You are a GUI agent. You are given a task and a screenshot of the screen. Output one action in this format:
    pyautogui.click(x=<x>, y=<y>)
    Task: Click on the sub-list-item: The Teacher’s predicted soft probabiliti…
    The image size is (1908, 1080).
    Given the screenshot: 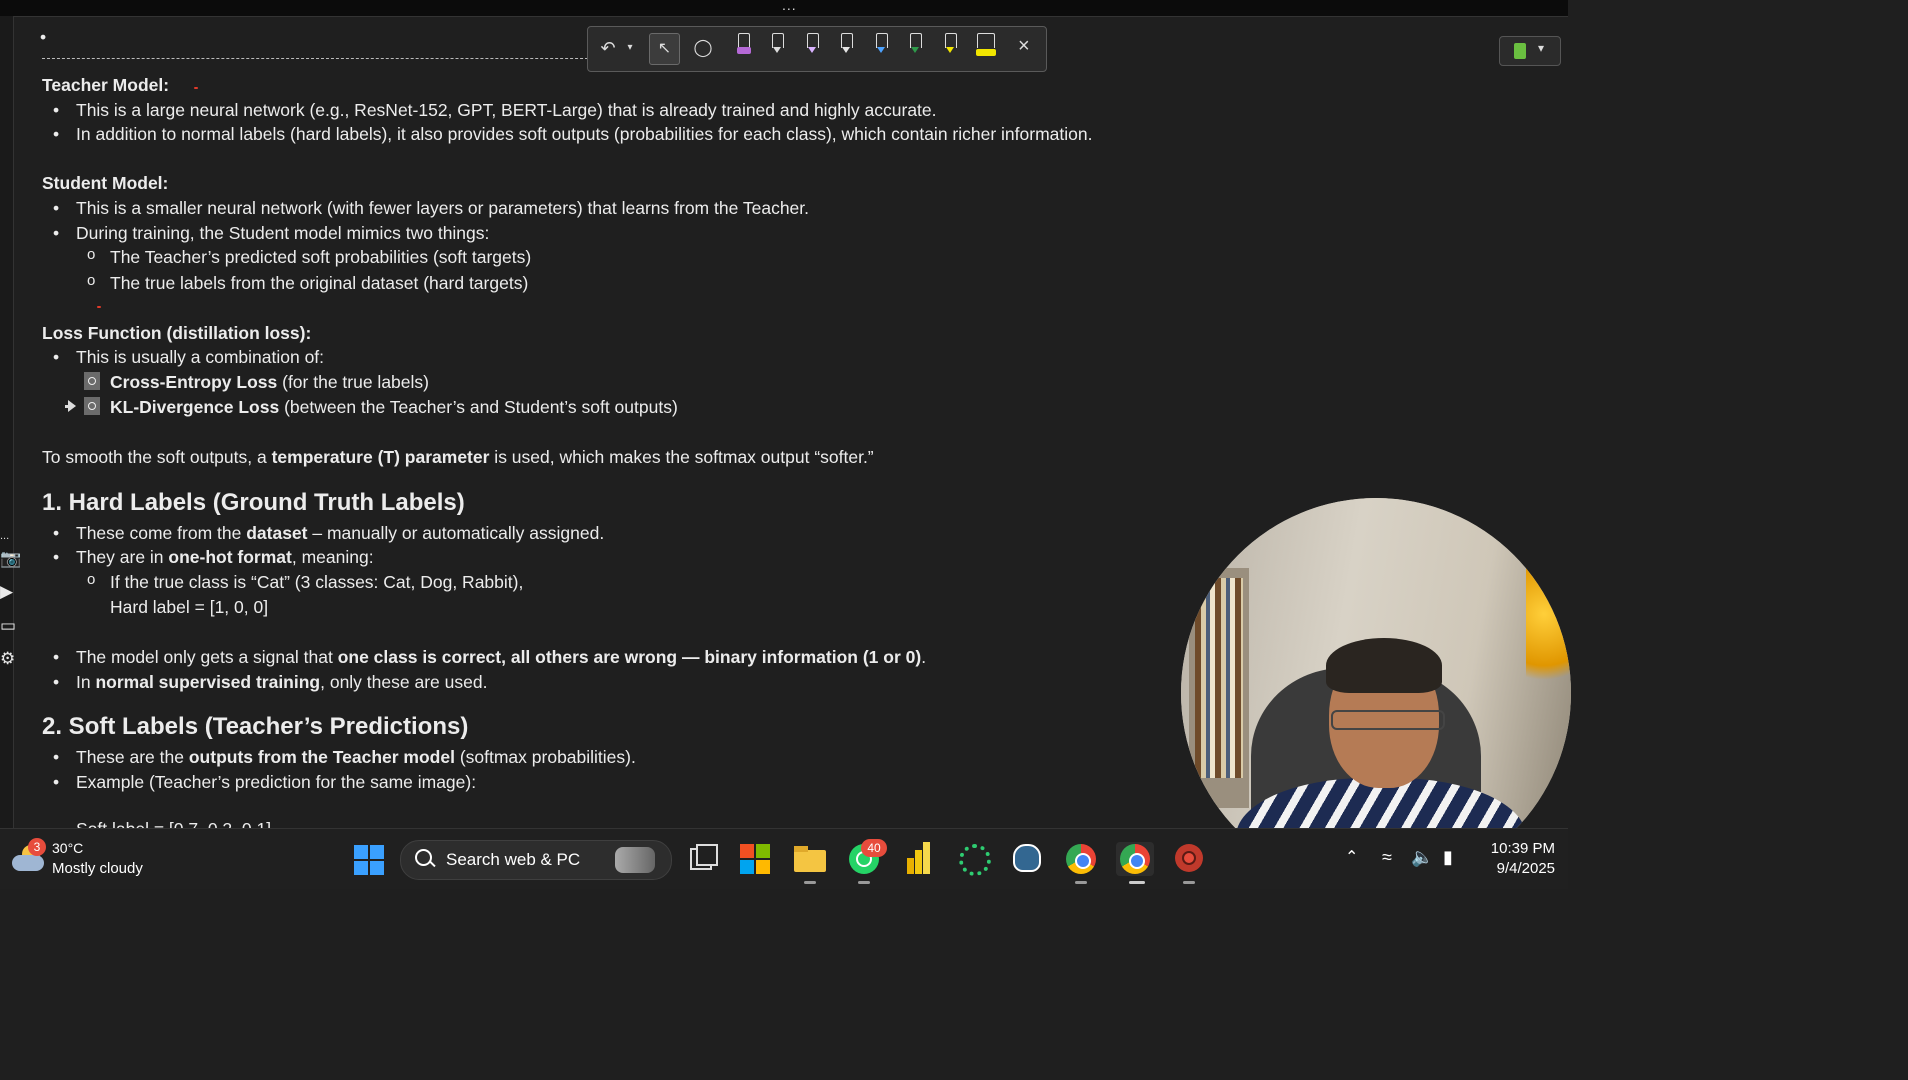 What is the action you would take?
    pyautogui.click(x=309, y=256)
    